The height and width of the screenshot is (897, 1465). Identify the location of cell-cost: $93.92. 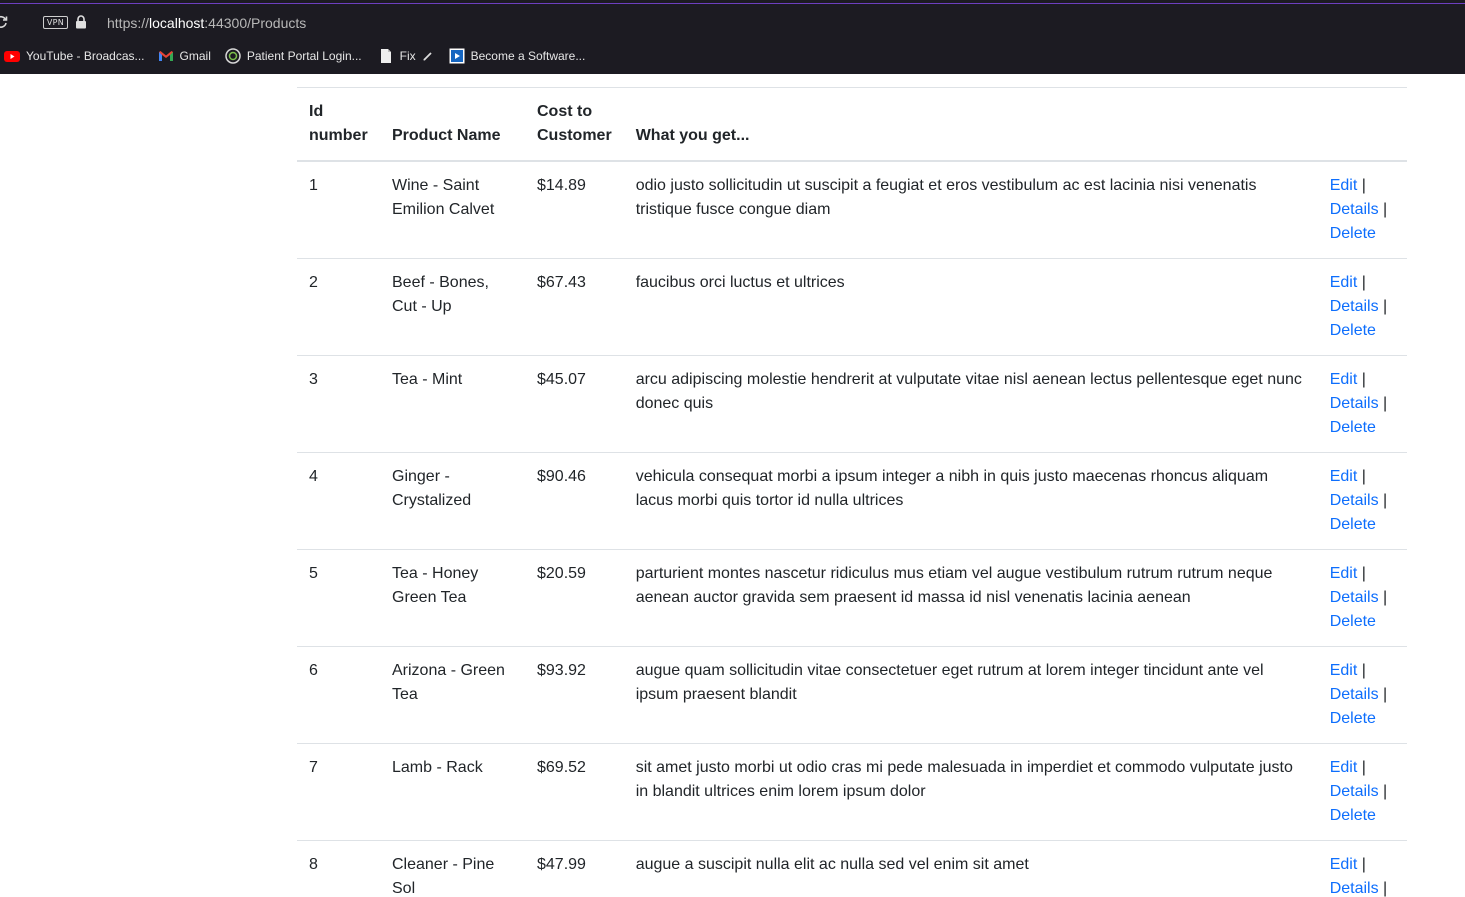
(561, 670).